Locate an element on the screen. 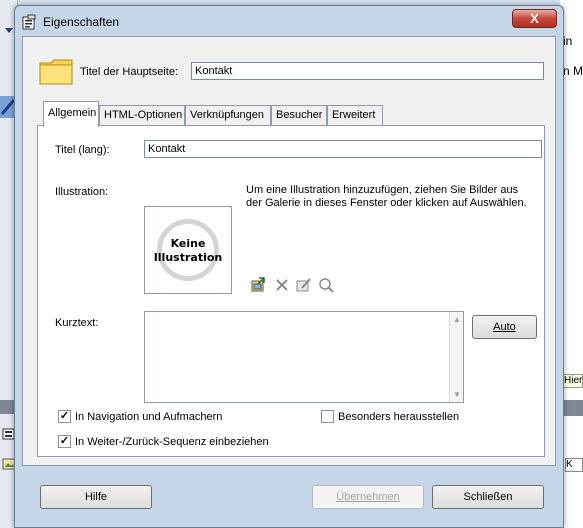 The image size is (583, 528). tab-allgemein: Allgemein is located at coordinates (71, 114).